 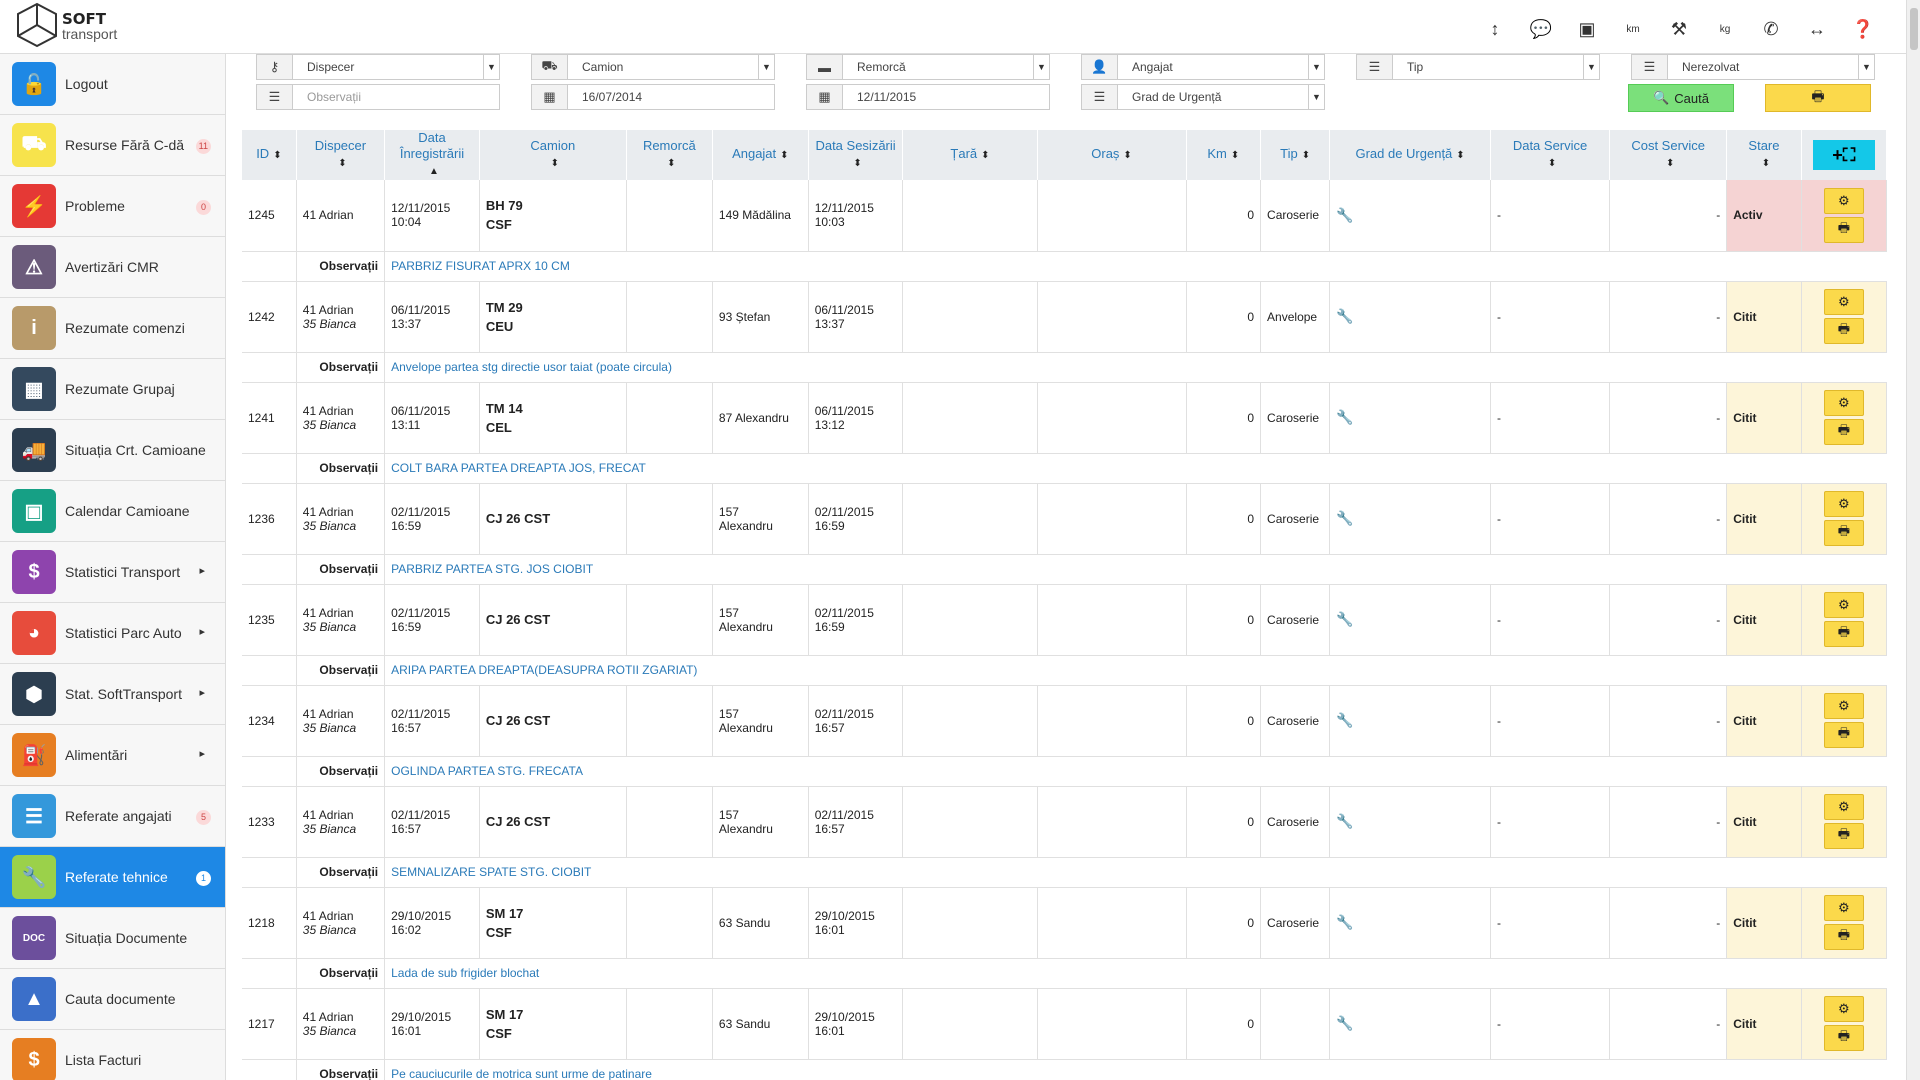 What do you see at coordinates (1764, 155) in the screenshot?
I see `column-header: Stare ⬍` at bounding box center [1764, 155].